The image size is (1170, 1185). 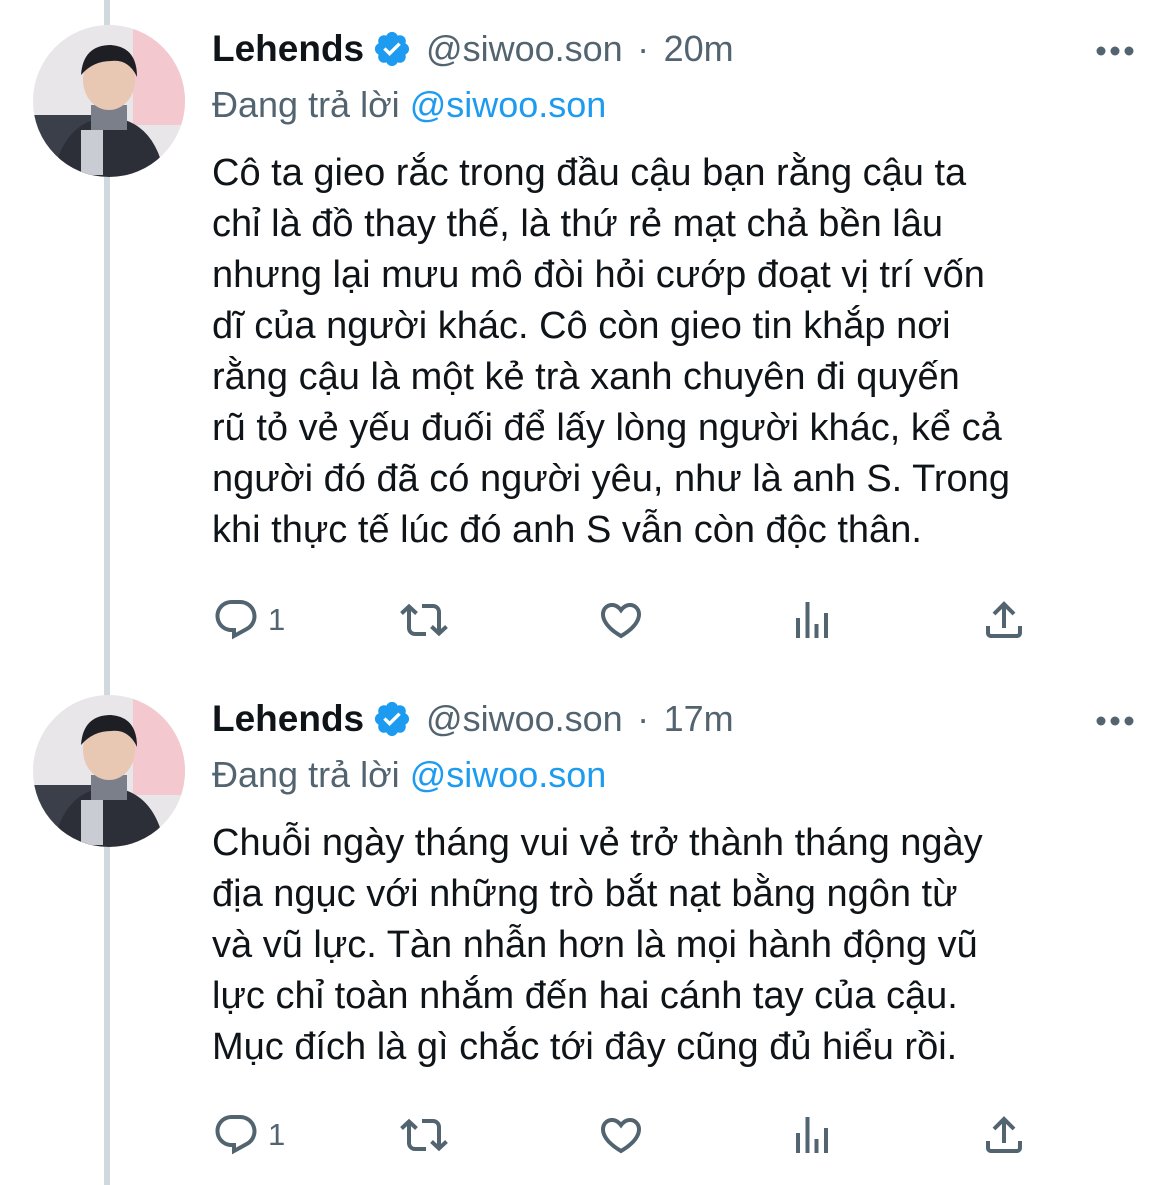 I want to click on tweet-header: Lehends @siwoo.son · 17m, so click(x=652, y=728).